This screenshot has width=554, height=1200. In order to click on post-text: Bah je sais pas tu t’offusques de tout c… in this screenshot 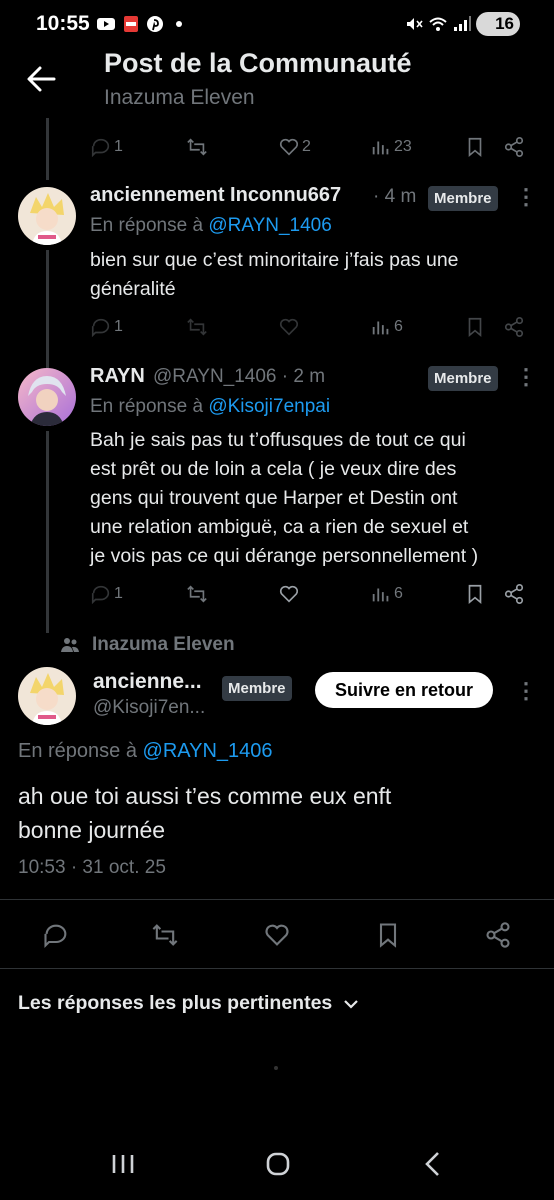, I will do `click(284, 498)`.